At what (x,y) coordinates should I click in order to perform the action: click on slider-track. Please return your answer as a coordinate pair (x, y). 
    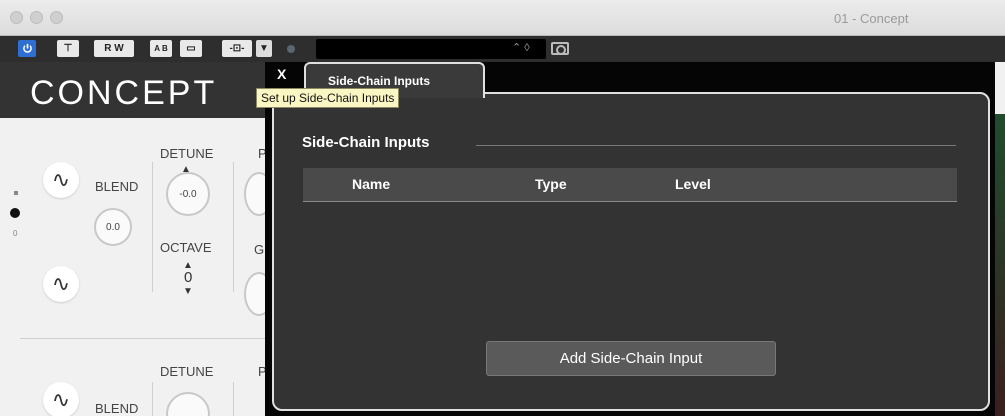
    Looking at the image, I should click on (16, 193).